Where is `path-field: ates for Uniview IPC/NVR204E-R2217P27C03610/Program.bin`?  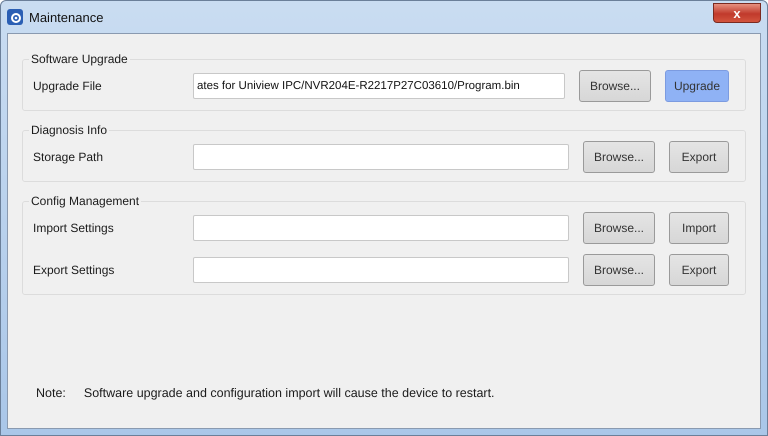 path-field: ates for Uniview IPC/NVR204E-R2217P27C03610/Program.bin is located at coordinates (379, 86).